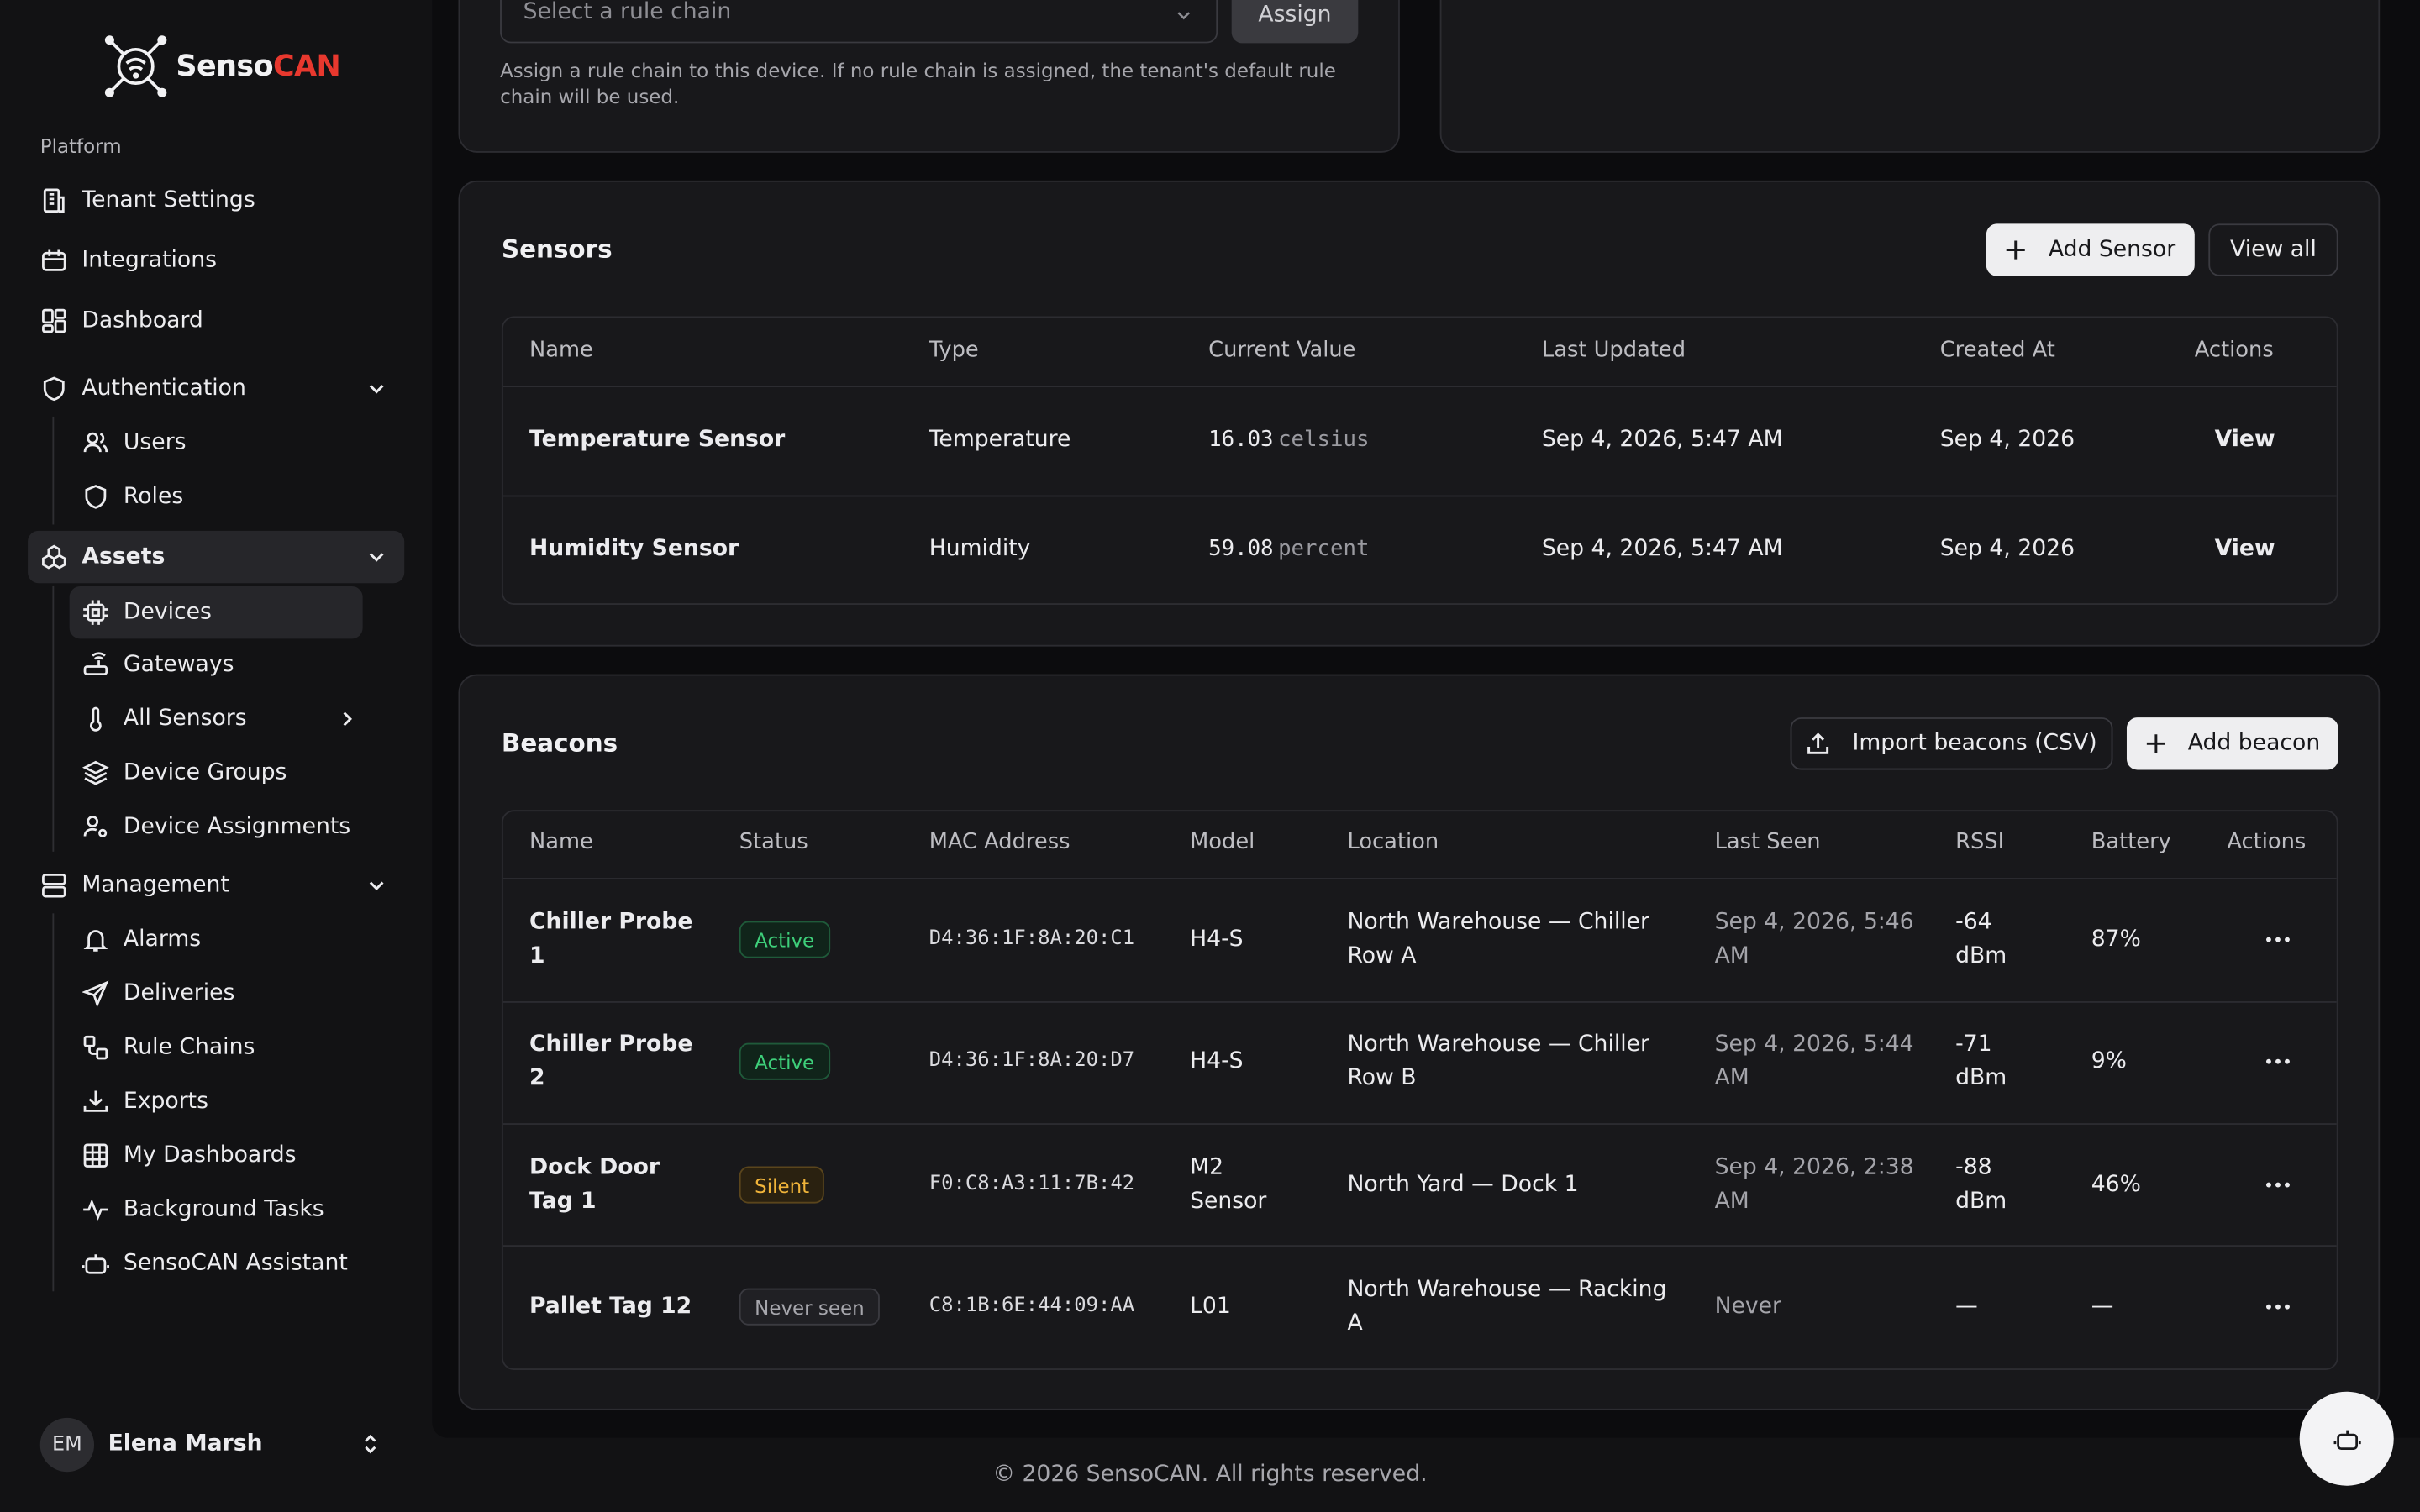  I want to click on building-icon, so click(54, 200).